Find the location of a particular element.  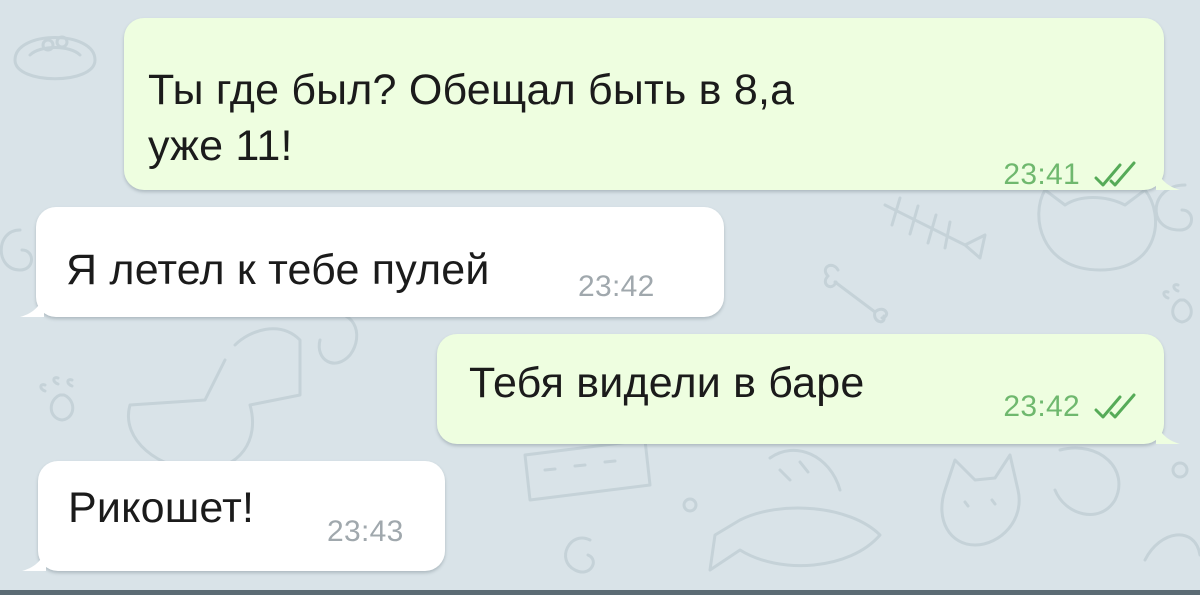

bottom-divider is located at coordinates (600, 592).